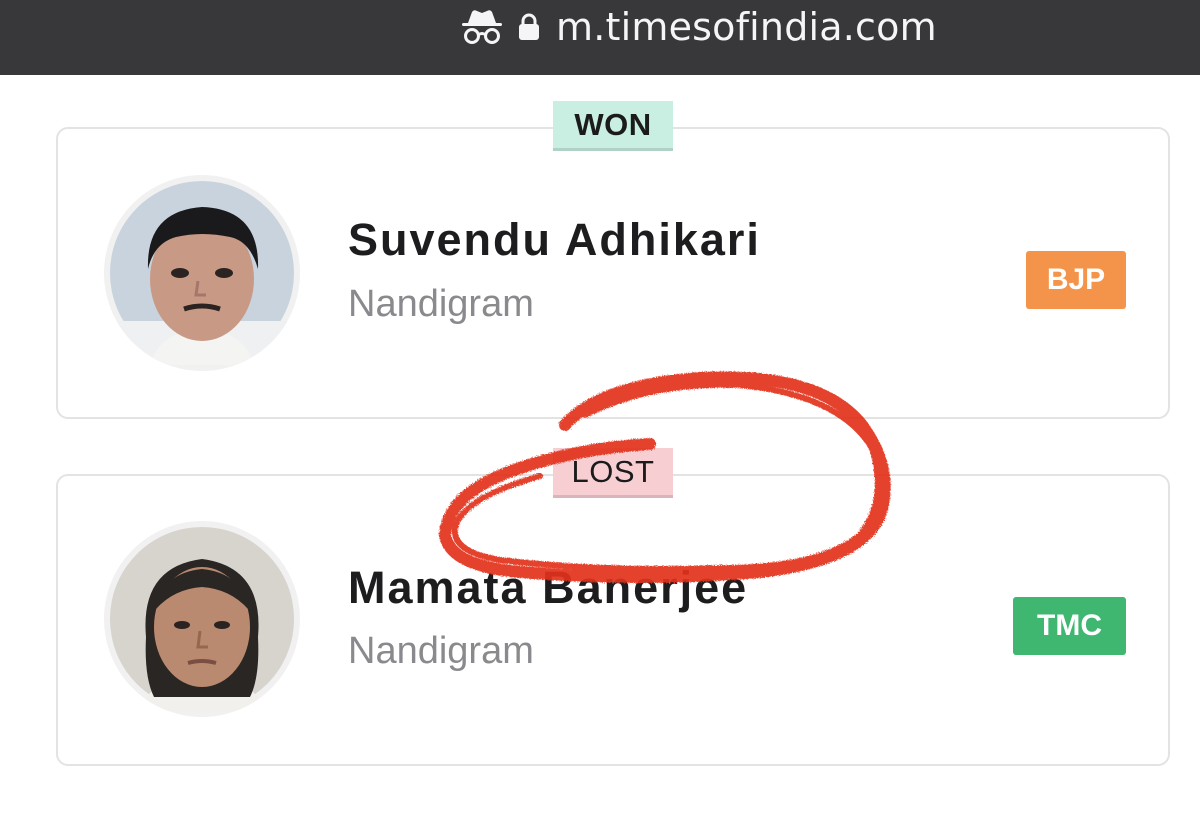  Describe the element at coordinates (746, 27) in the screenshot. I see `url-text: m.timesofindia.com` at that location.